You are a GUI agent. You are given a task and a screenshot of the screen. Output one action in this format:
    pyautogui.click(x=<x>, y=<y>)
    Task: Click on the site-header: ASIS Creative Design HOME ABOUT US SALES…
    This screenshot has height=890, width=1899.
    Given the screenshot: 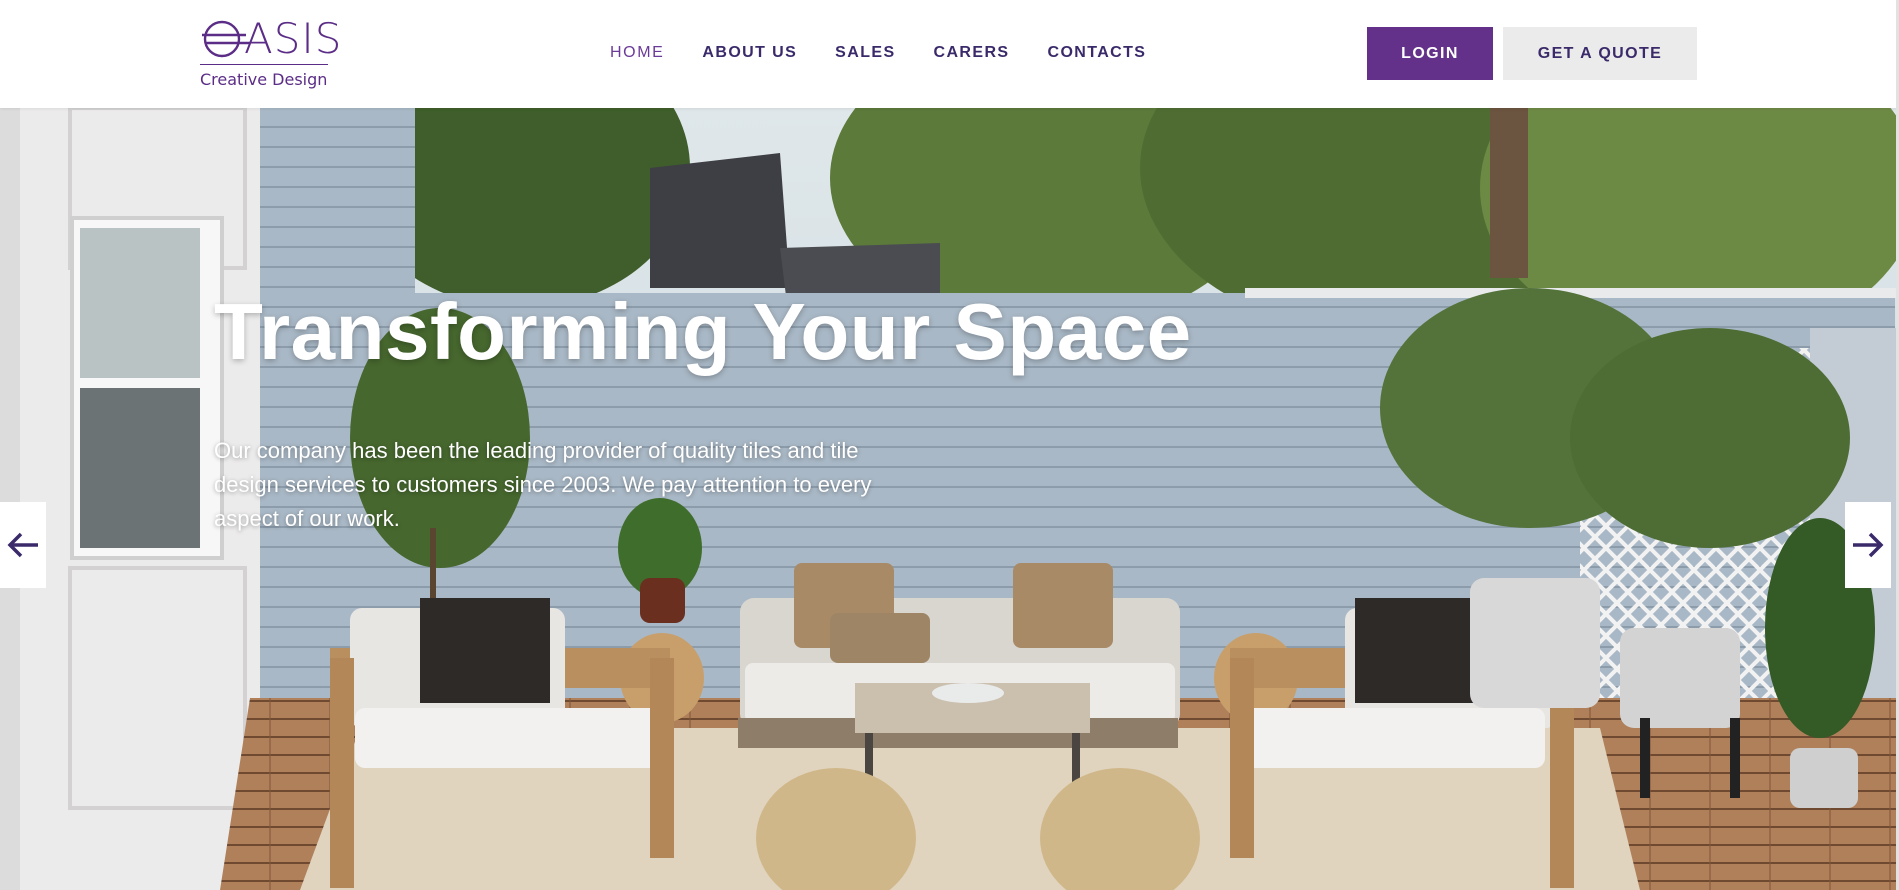 What is the action you would take?
    pyautogui.click(x=949, y=54)
    